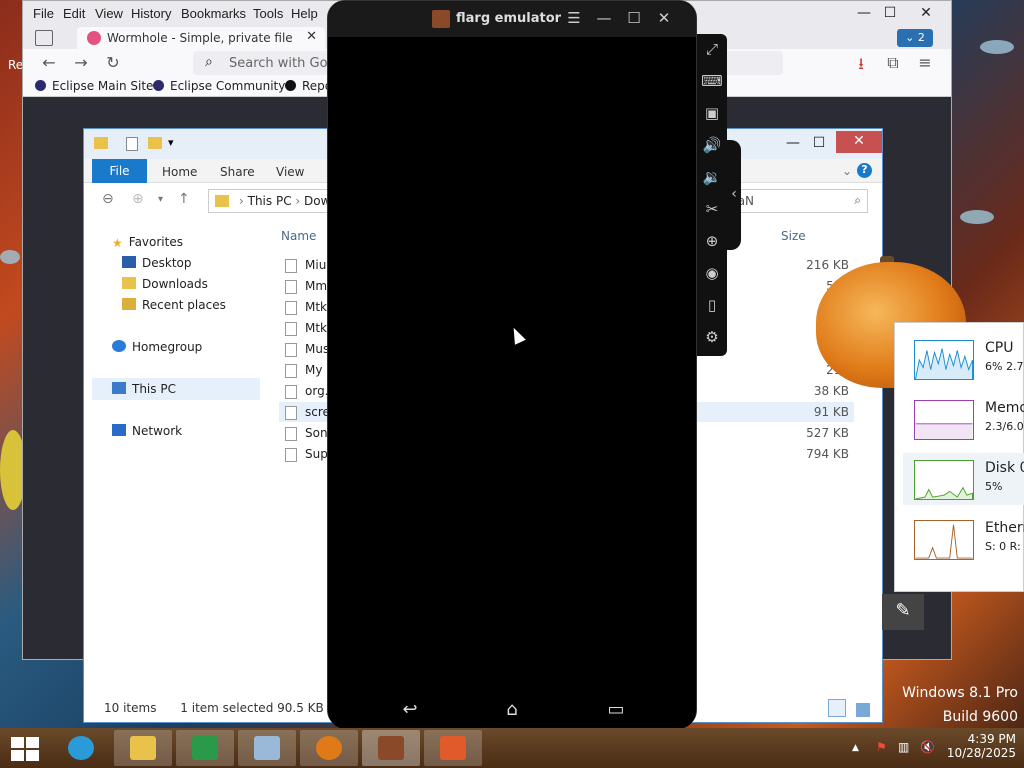  What do you see at coordinates (925, 62) in the screenshot?
I see `app-menu-icon: ≡` at bounding box center [925, 62].